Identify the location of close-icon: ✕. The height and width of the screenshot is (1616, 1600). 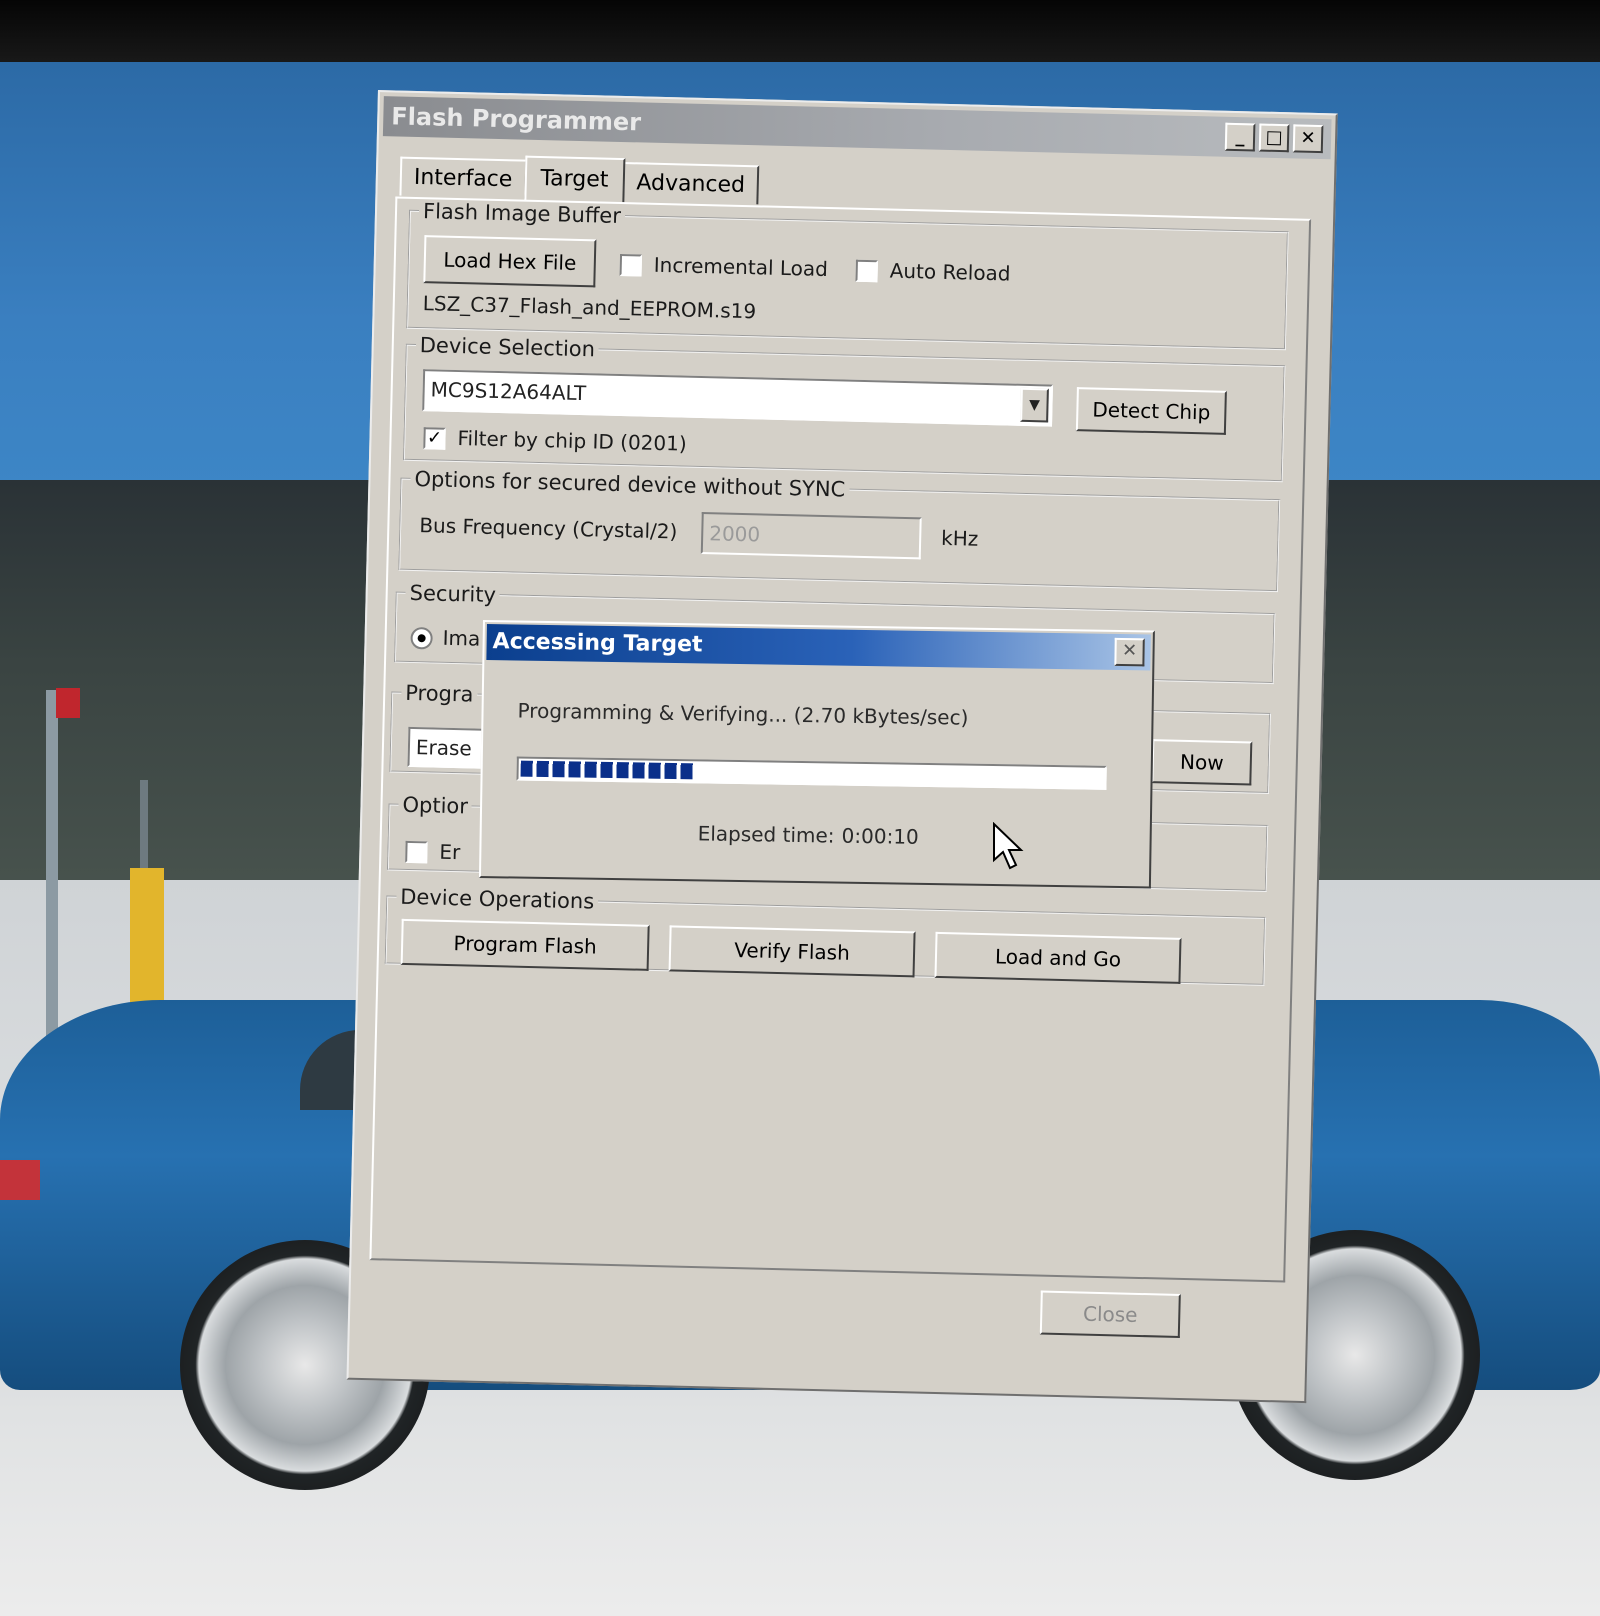
(1308, 139).